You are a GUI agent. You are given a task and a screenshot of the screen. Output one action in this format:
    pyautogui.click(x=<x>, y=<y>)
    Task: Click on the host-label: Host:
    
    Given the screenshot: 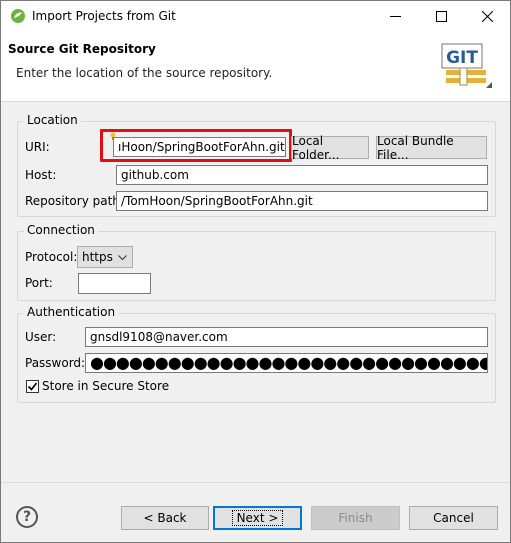 What is the action you would take?
    pyautogui.click(x=41, y=175)
    